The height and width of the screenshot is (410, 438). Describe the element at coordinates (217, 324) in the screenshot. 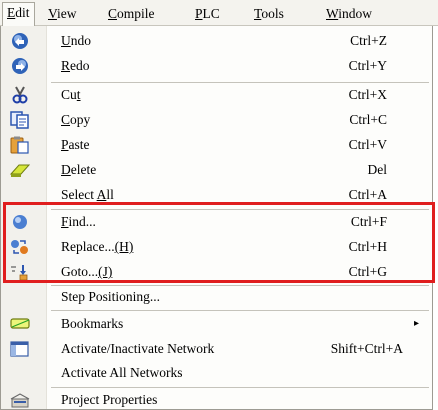

I see `menu-item-bookmarks: Bookmarks ▸` at that location.